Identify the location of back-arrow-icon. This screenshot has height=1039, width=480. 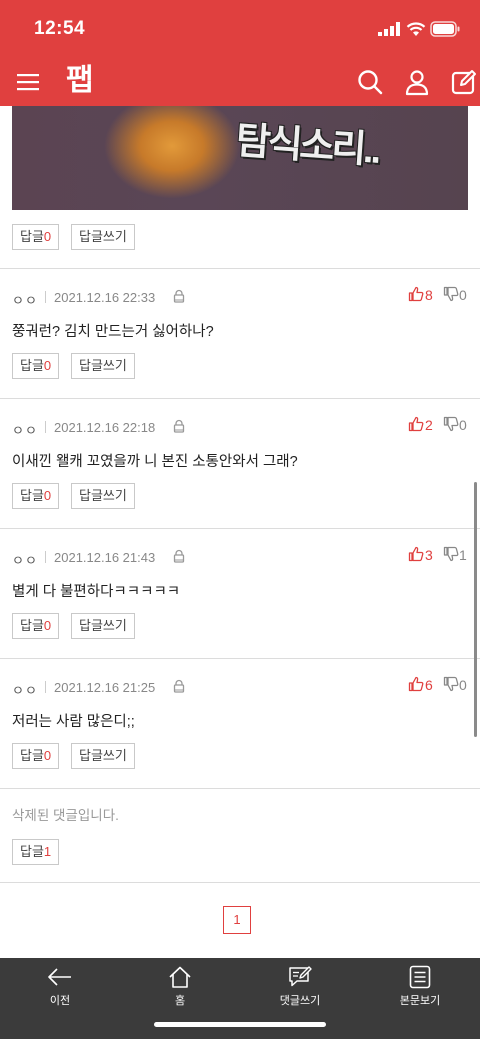
(59, 977).